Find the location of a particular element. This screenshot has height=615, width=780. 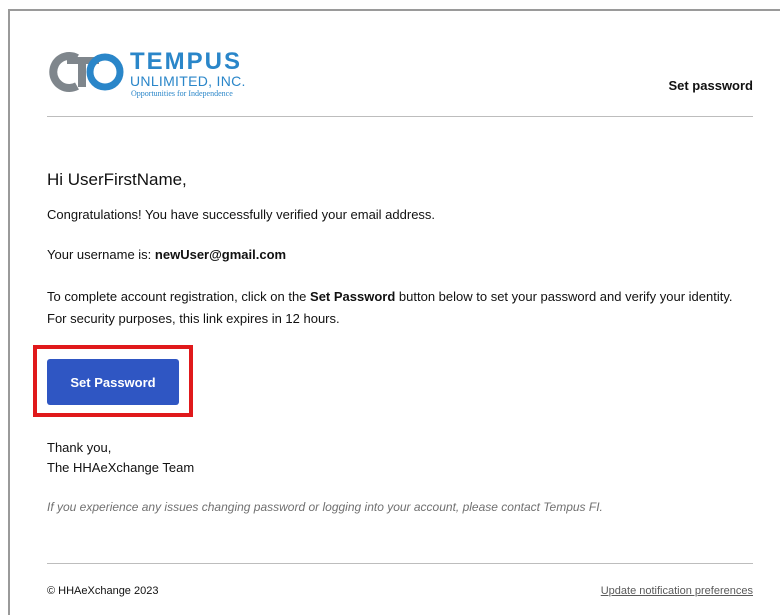

thanks-line: Thank you, is located at coordinates (79, 447).